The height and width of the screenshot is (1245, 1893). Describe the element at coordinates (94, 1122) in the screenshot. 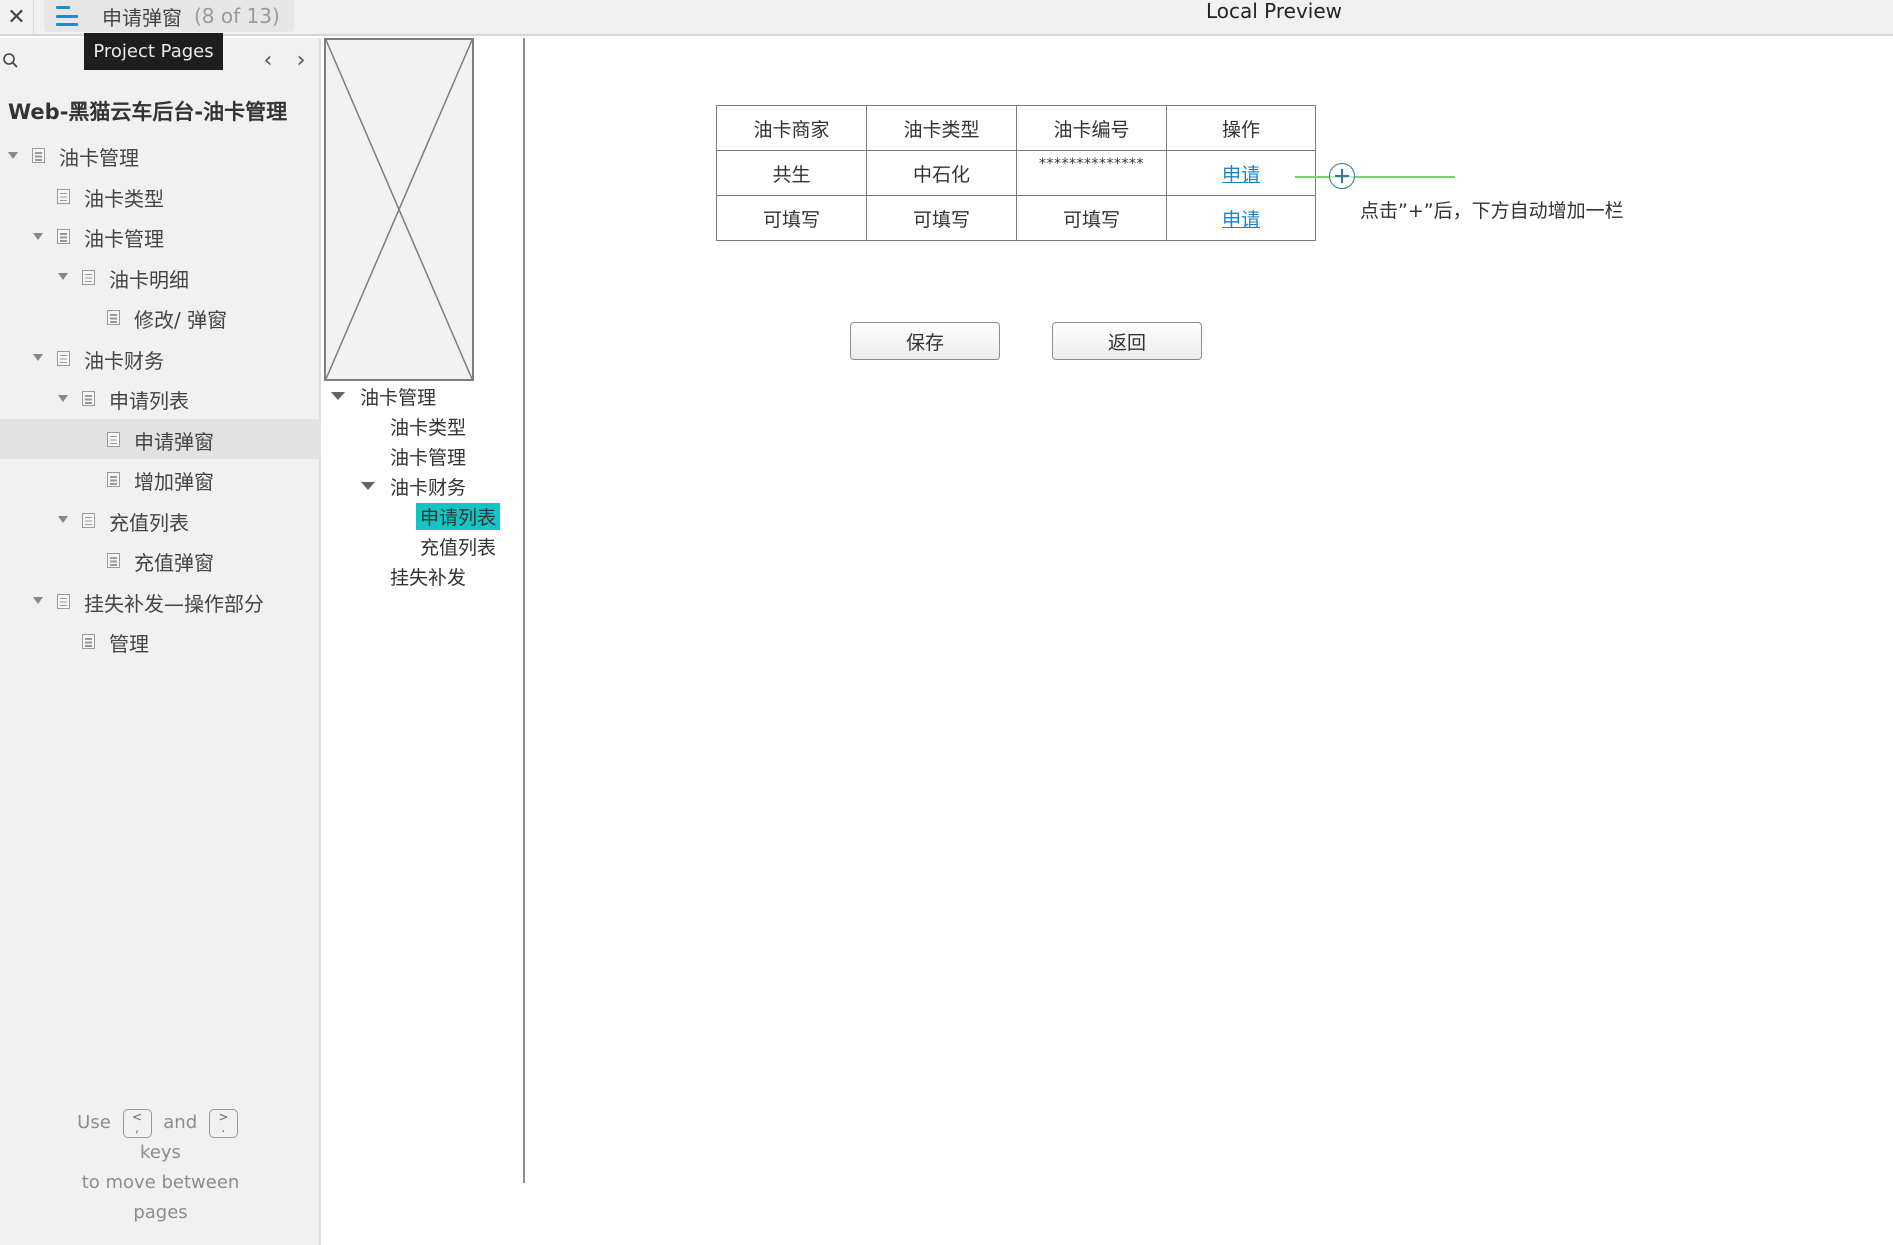

I see `help-use: Use` at that location.